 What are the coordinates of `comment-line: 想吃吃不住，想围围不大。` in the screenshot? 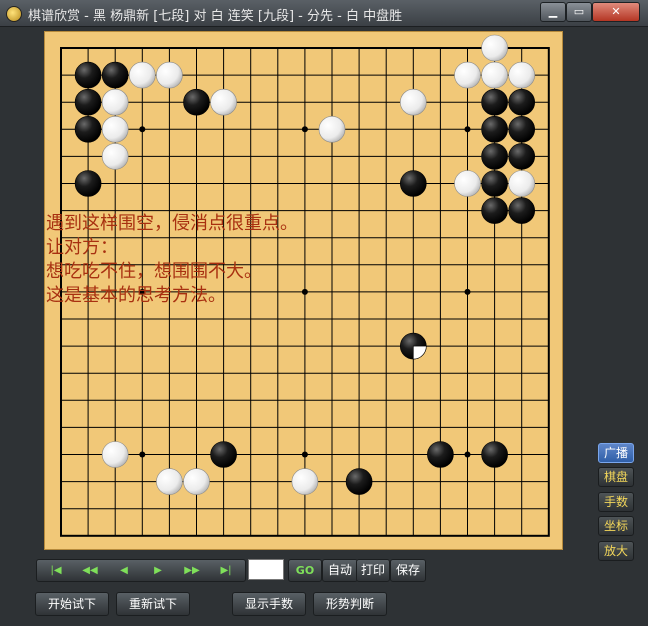 It's located at (154, 271).